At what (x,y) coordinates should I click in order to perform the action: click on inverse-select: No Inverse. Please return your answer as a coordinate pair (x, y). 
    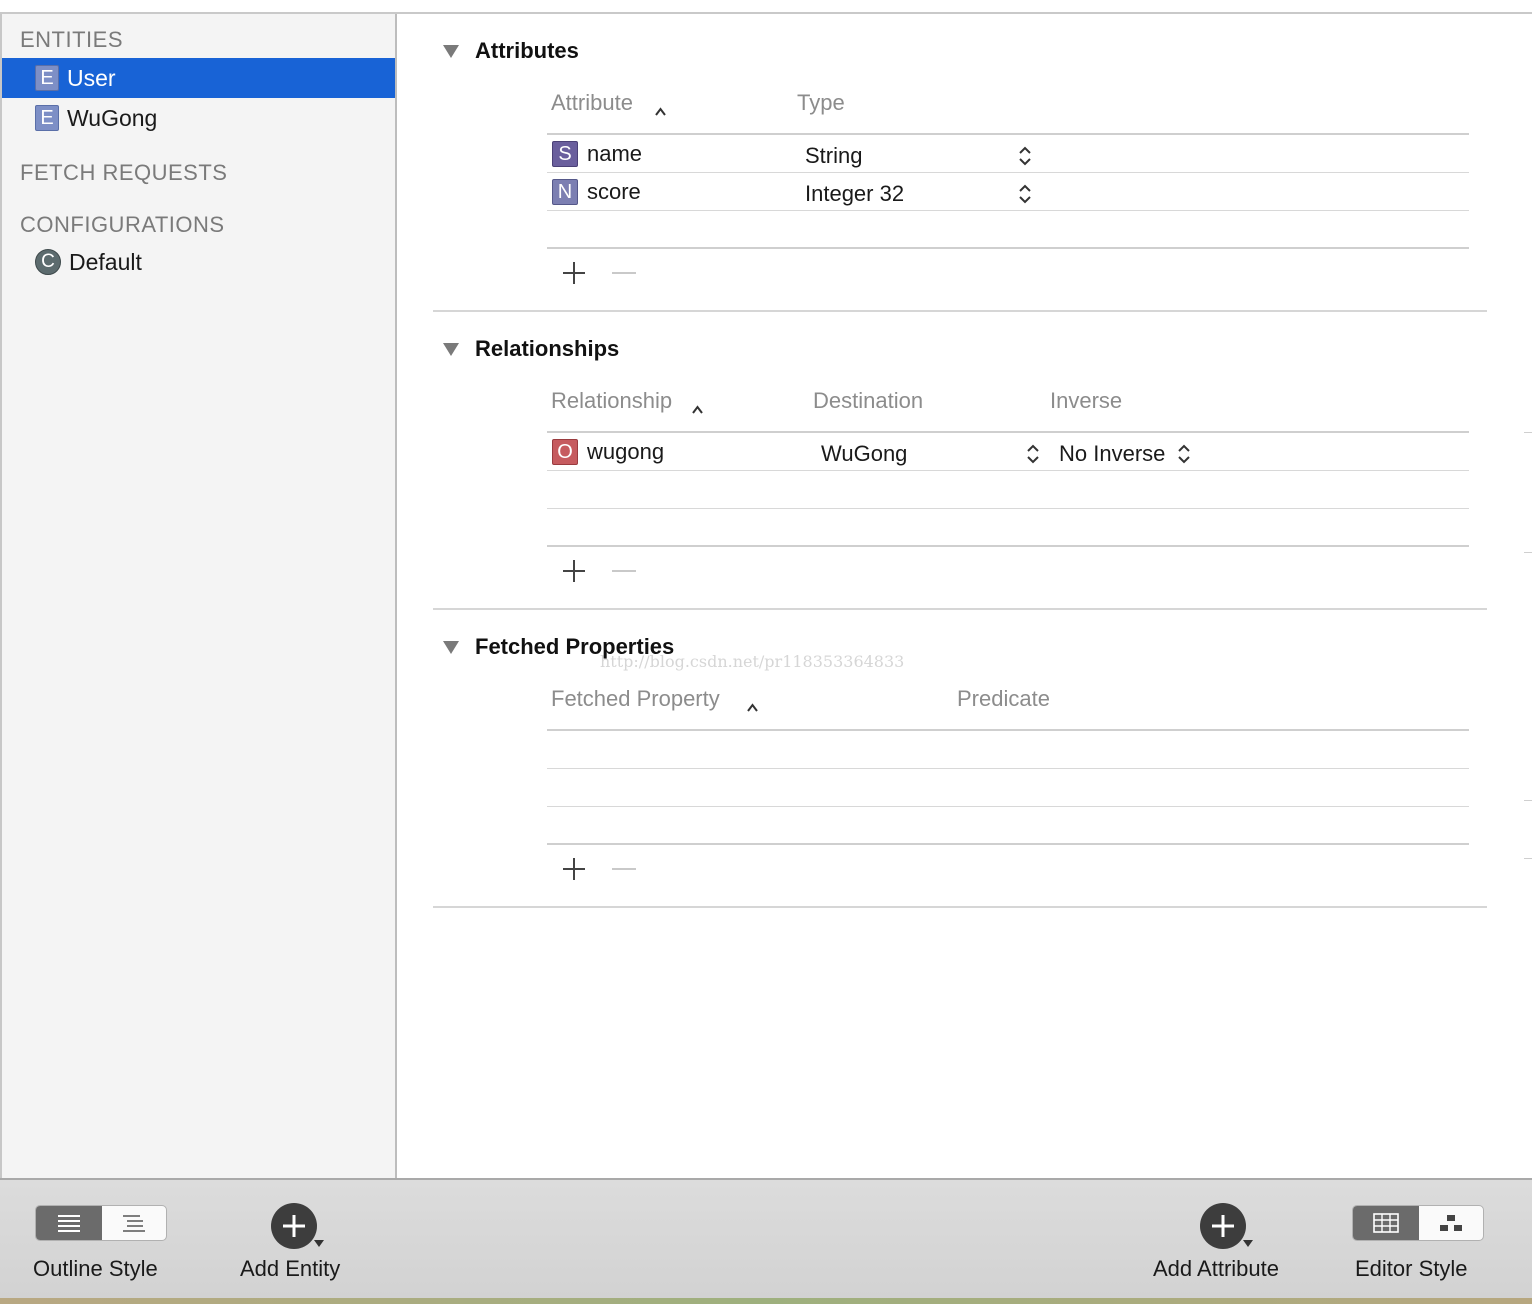
    Looking at the image, I should click on (1112, 454).